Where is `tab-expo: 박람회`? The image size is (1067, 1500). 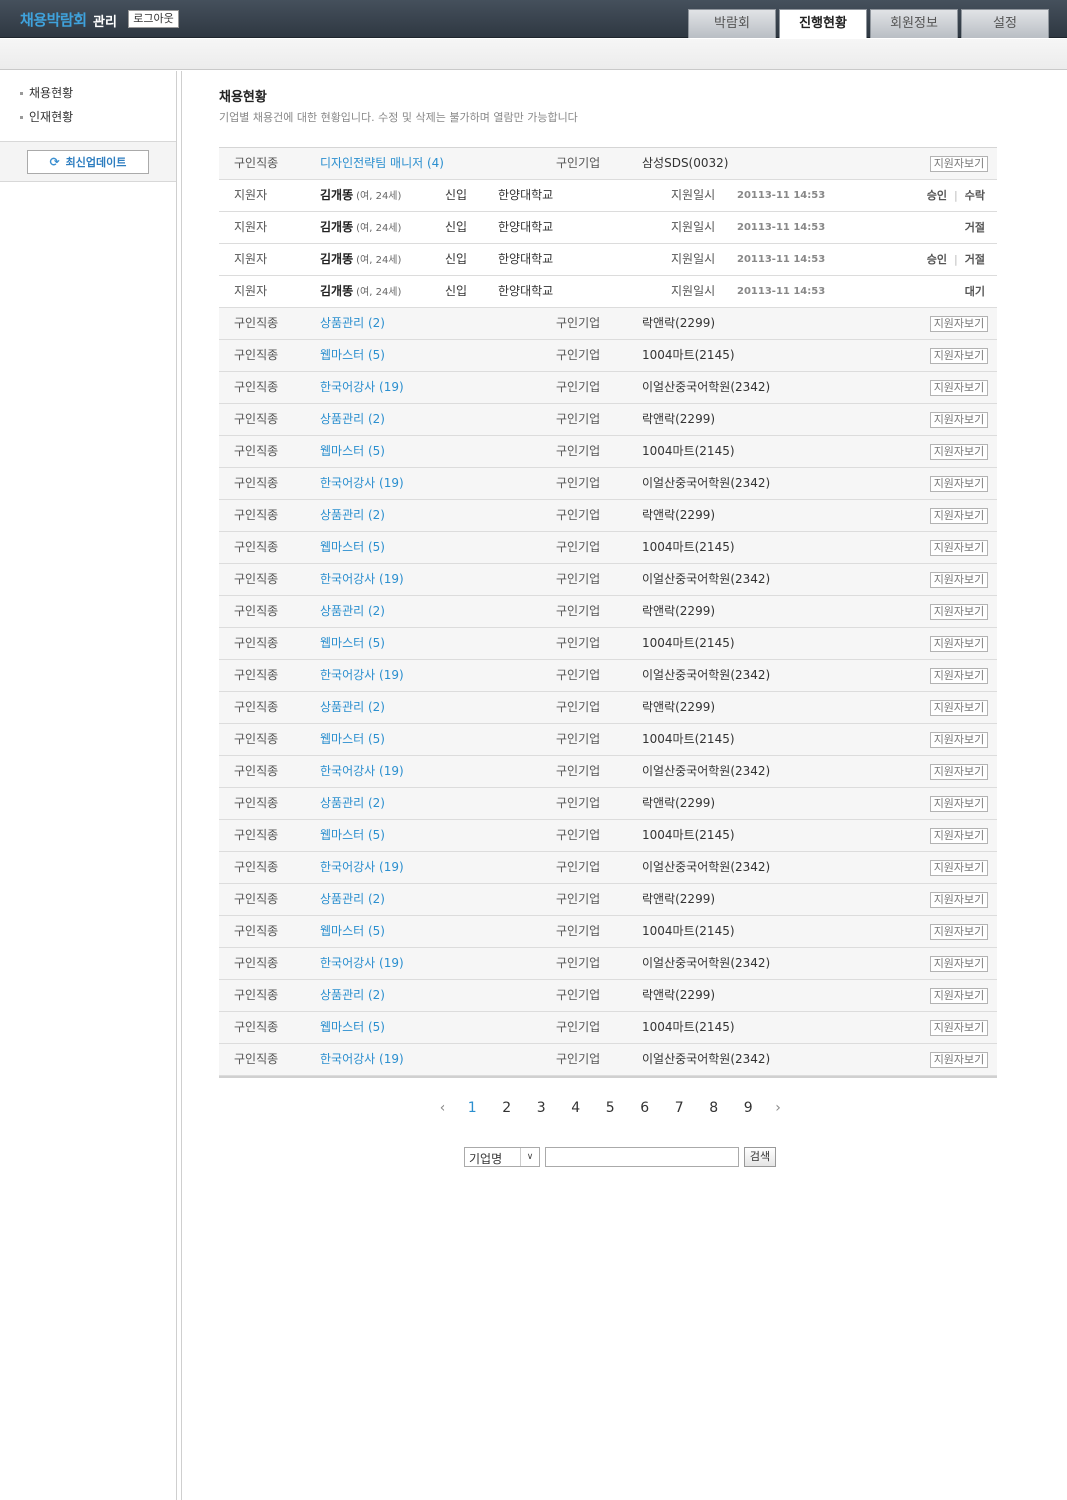
tab-expo: 박람회 is located at coordinates (732, 23).